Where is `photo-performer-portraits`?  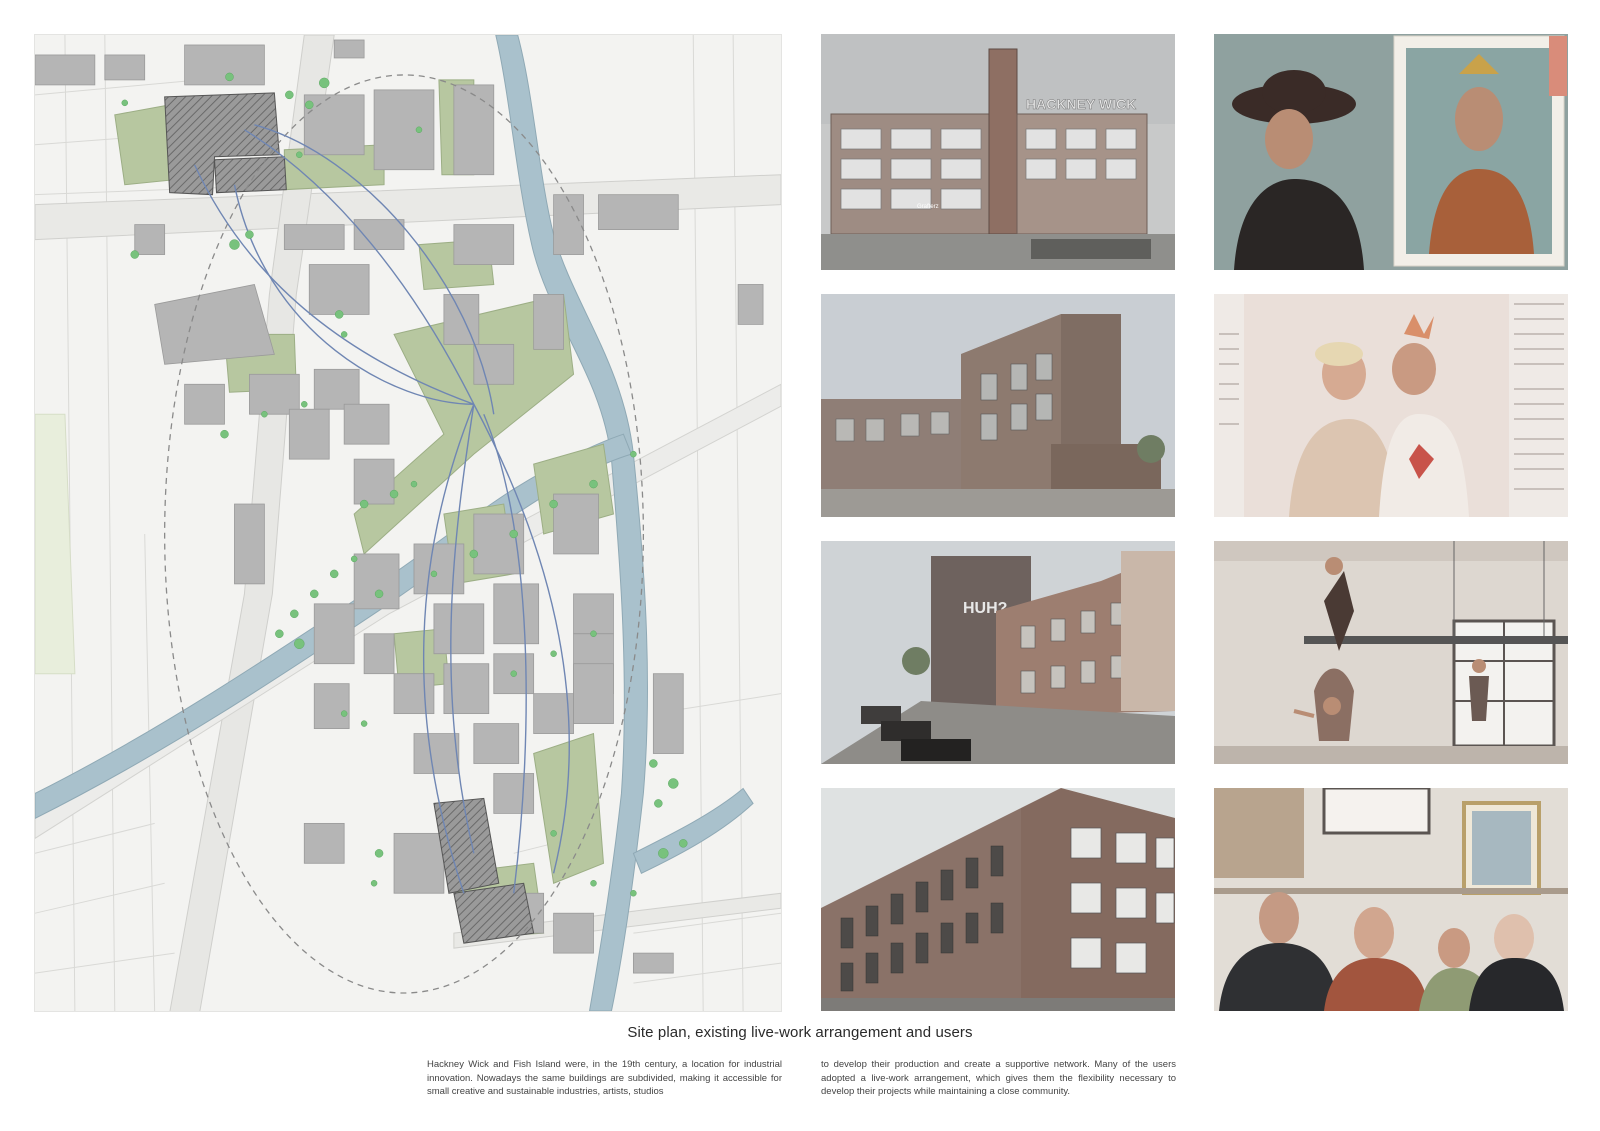
photo-performer-portraits is located at coordinates (1391, 152).